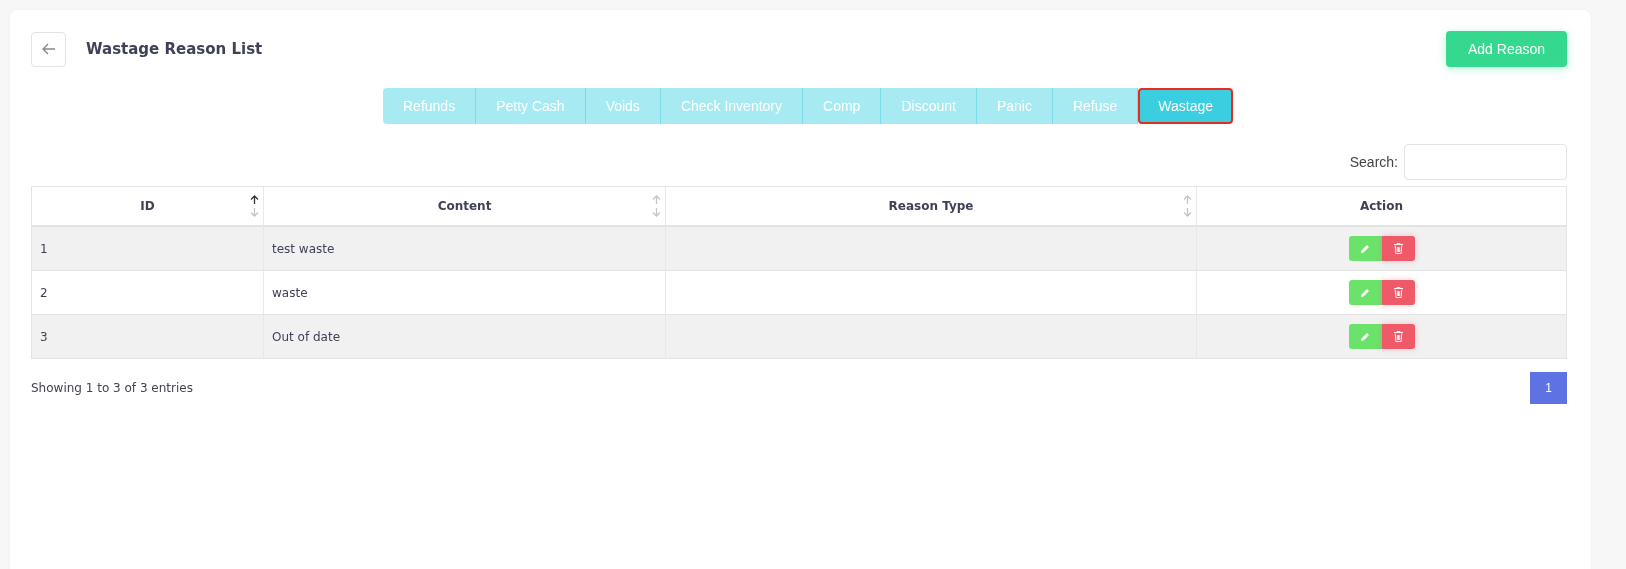 Image resolution: width=1626 pixels, height=569 pixels. Describe the element at coordinates (148, 292) in the screenshot. I see `table-cell: 2` at that location.